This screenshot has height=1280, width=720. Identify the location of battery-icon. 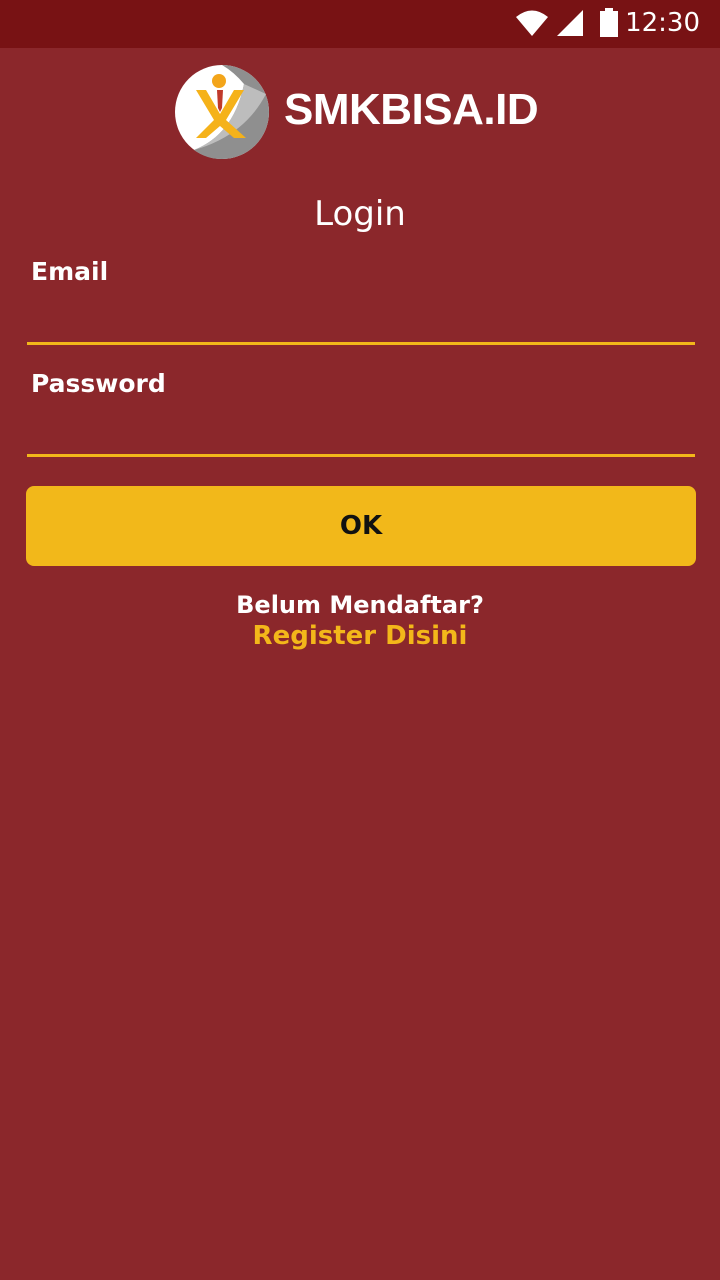
(609, 22).